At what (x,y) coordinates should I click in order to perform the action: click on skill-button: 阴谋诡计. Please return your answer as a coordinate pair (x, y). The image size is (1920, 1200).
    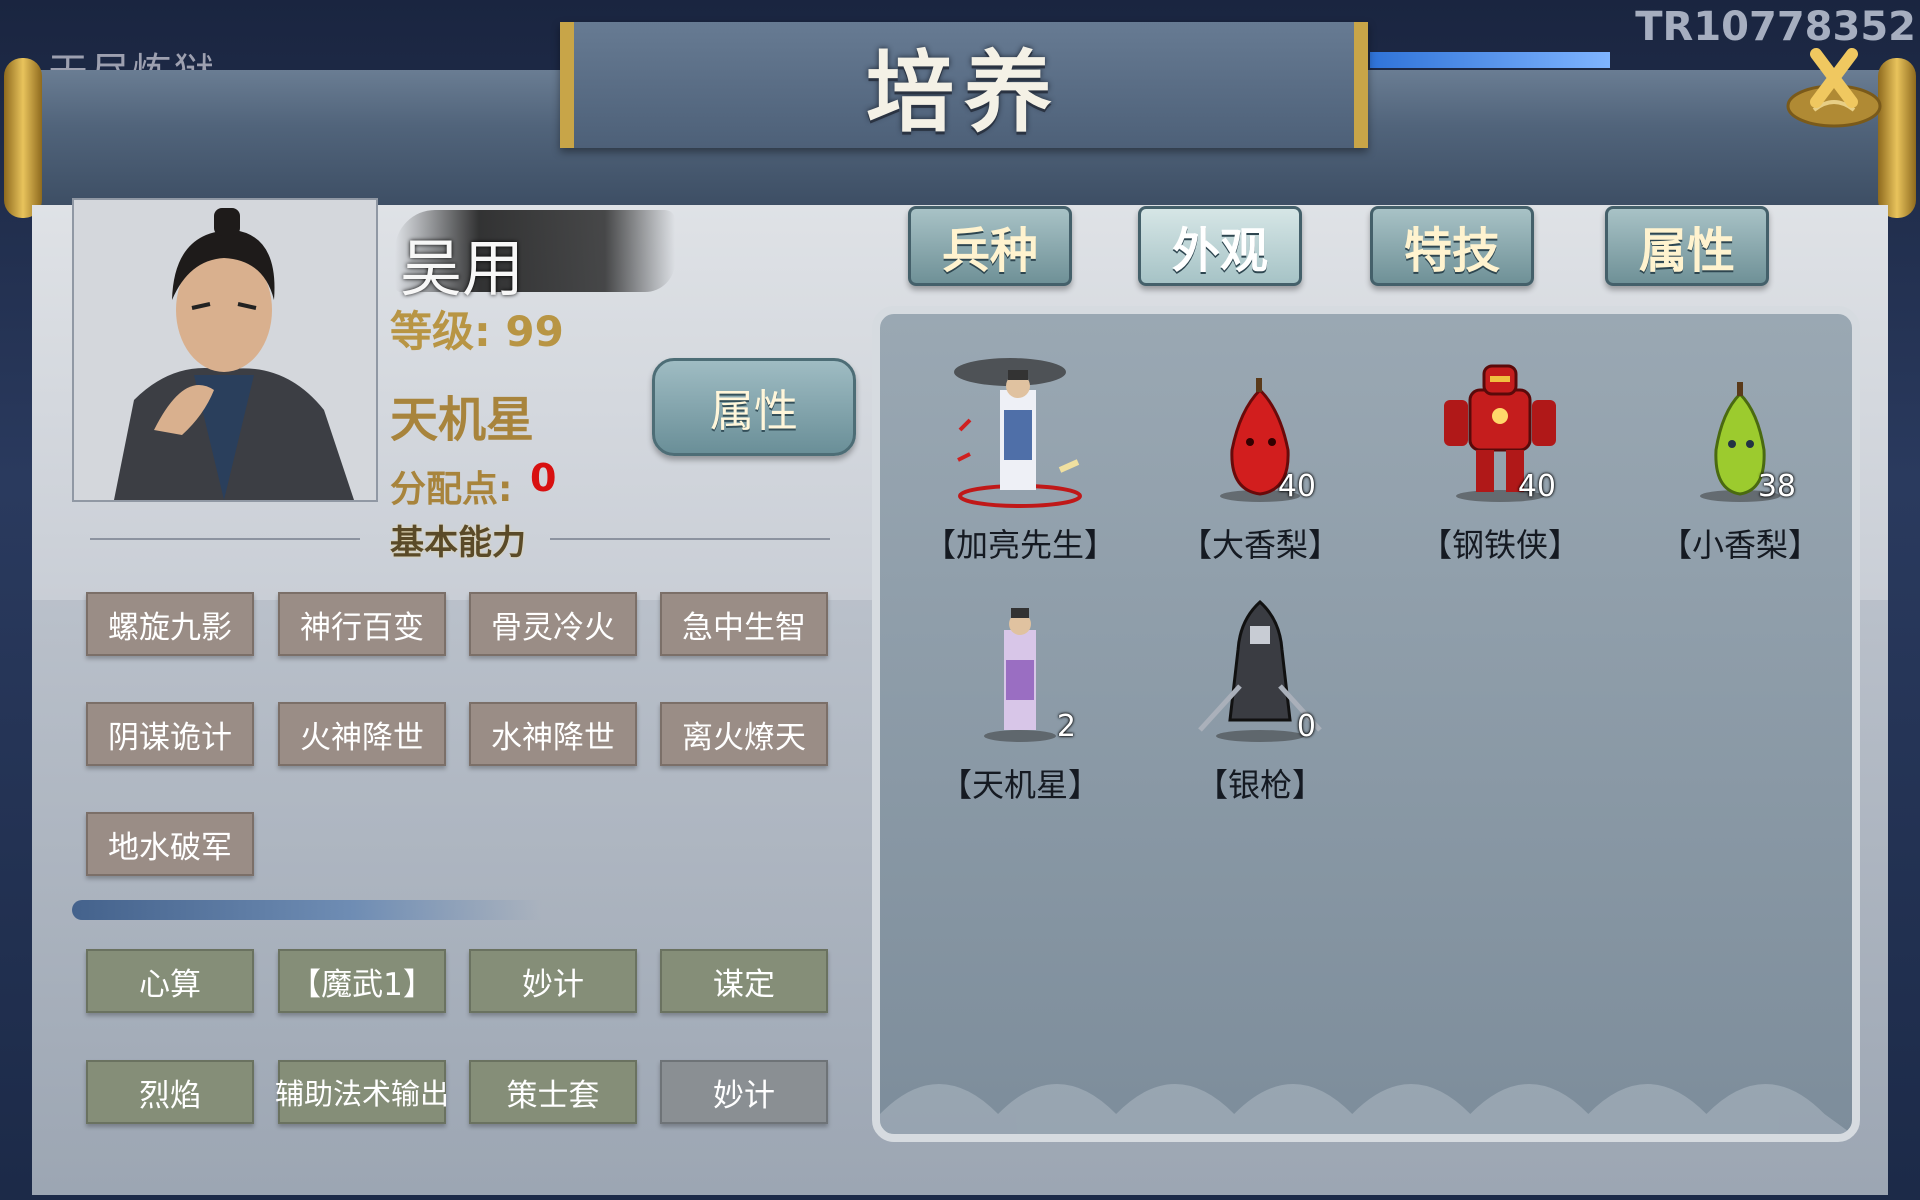
    Looking at the image, I should click on (170, 734).